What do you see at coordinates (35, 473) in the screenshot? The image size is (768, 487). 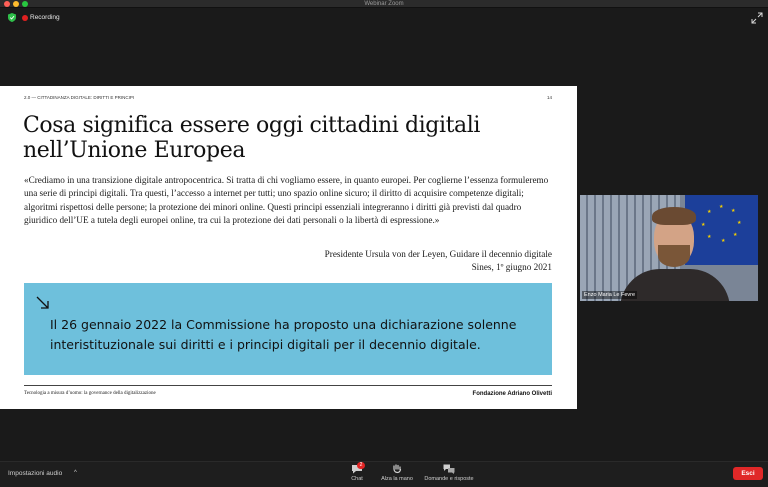 I see `audio-settings-button: Impostazioni audio` at bounding box center [35, 473].